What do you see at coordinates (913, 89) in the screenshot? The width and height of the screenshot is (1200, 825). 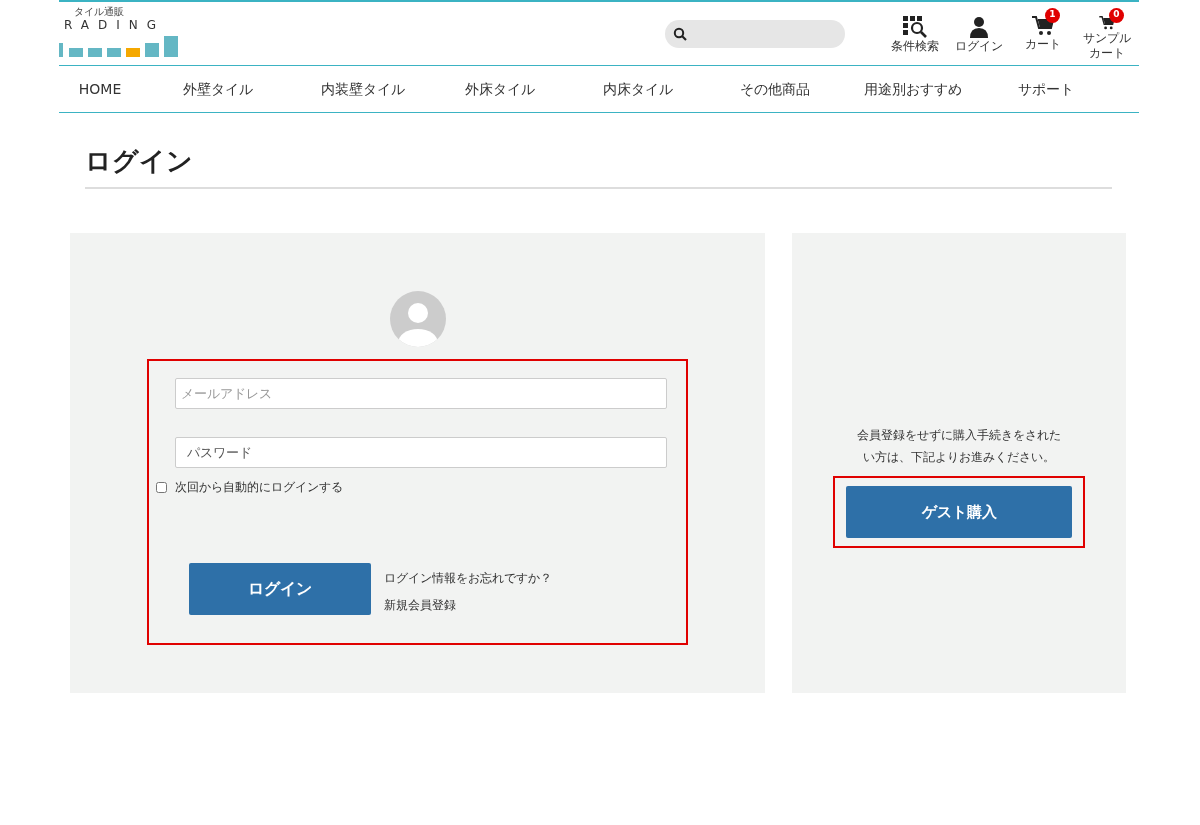 I see `nav-link: 用途別おすすめ` at bounding box center [913, 89].